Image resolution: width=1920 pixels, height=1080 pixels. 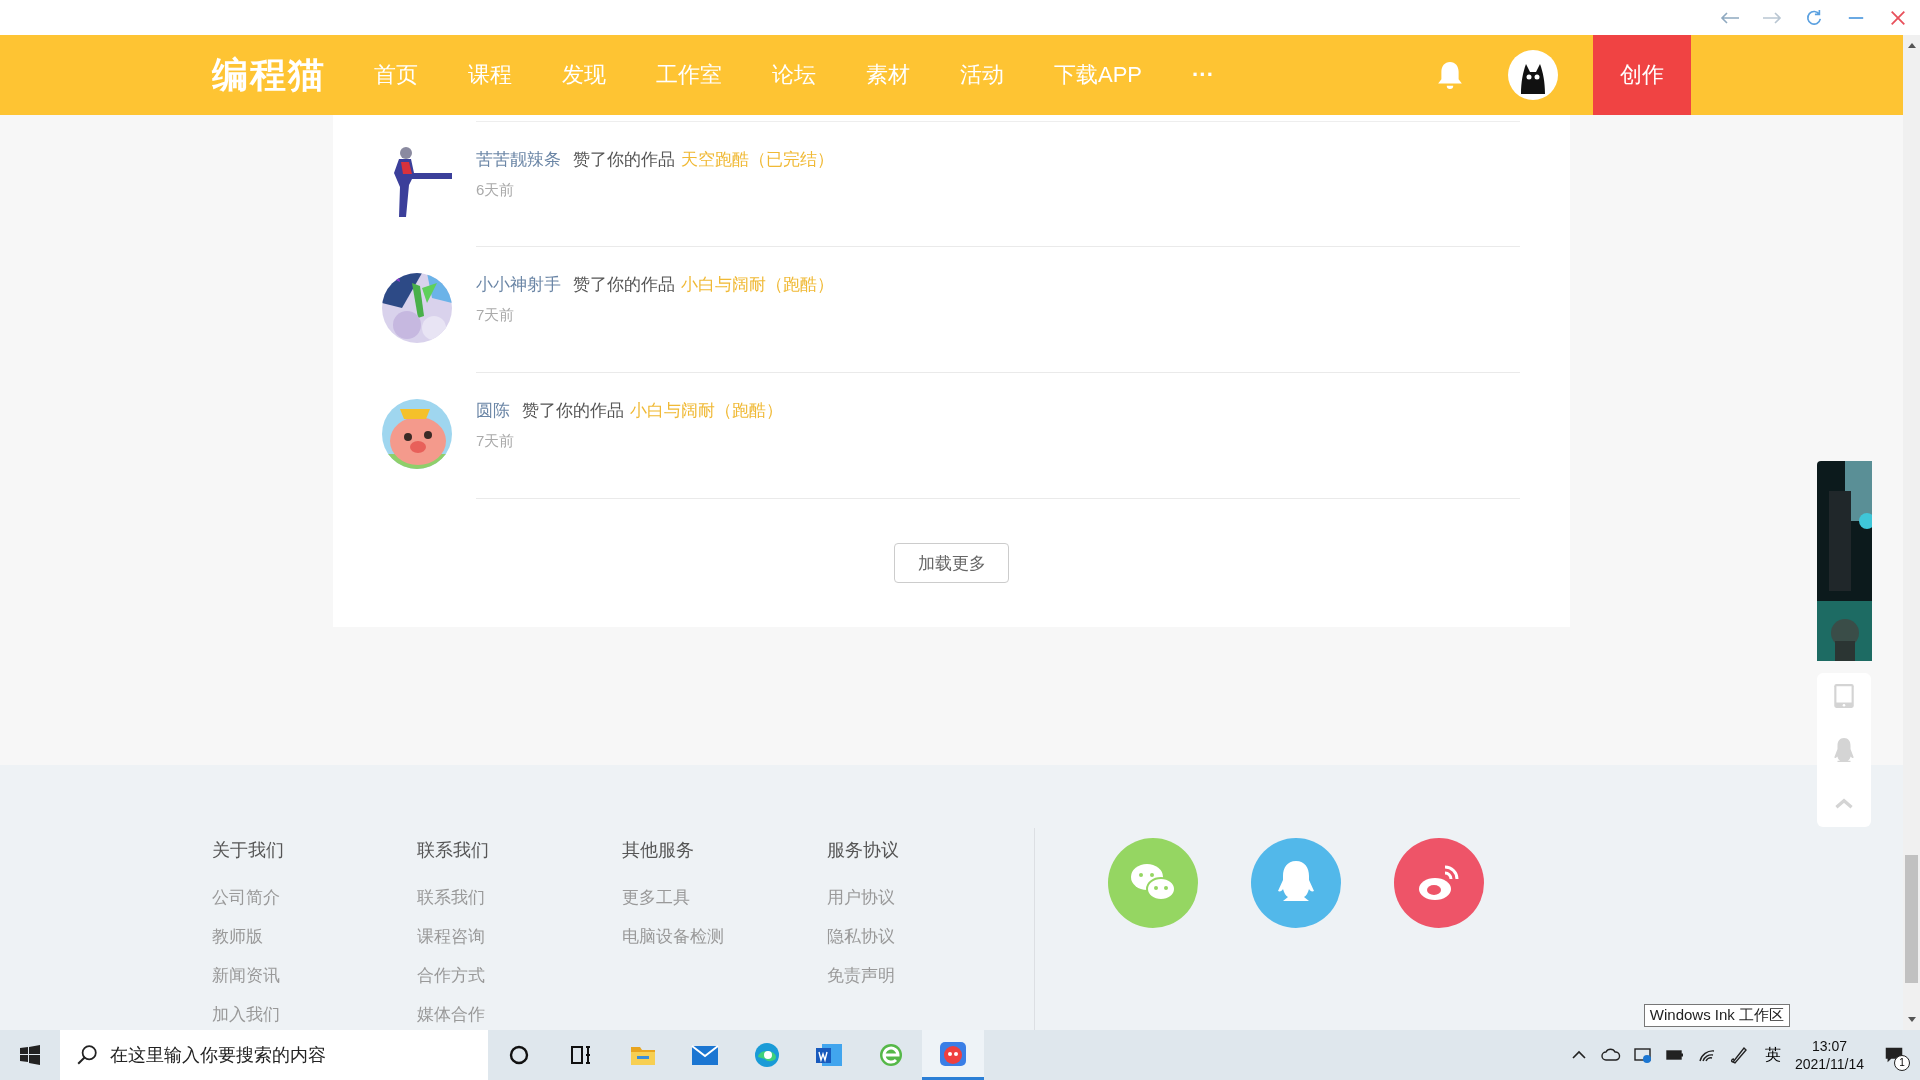 I want to click on notification-count: 1, so click(x=1902, y=1063).